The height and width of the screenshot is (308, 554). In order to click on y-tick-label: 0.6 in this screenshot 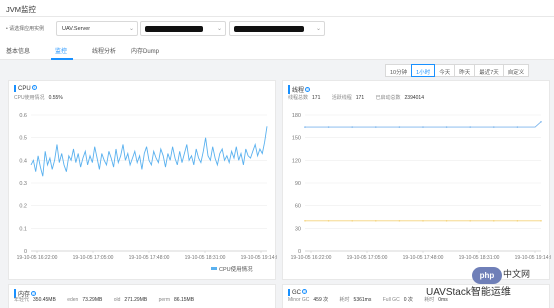, I will do `click(23, 116)`.